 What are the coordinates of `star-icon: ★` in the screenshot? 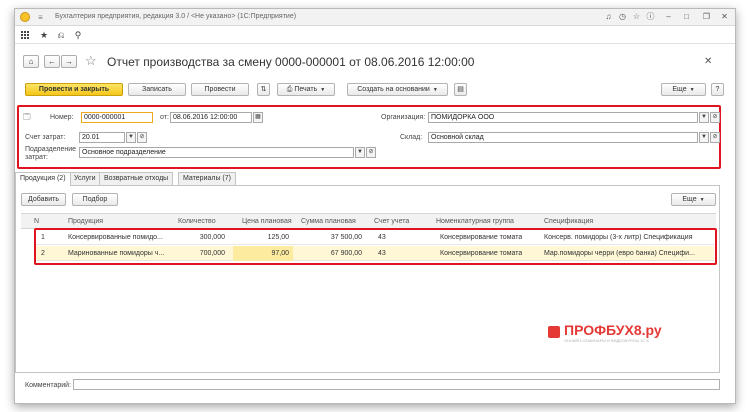 It's located at (44, 35).